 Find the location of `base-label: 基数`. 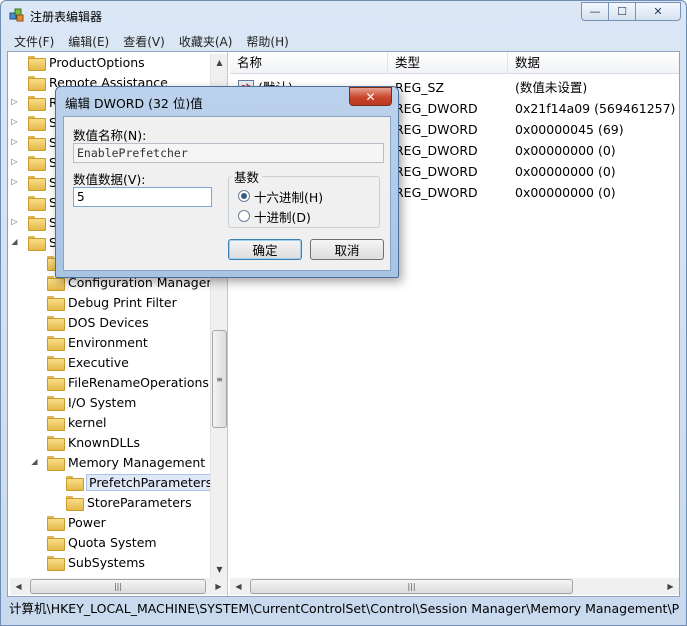

base-label: 基数 is located at coordinates (247, 176).